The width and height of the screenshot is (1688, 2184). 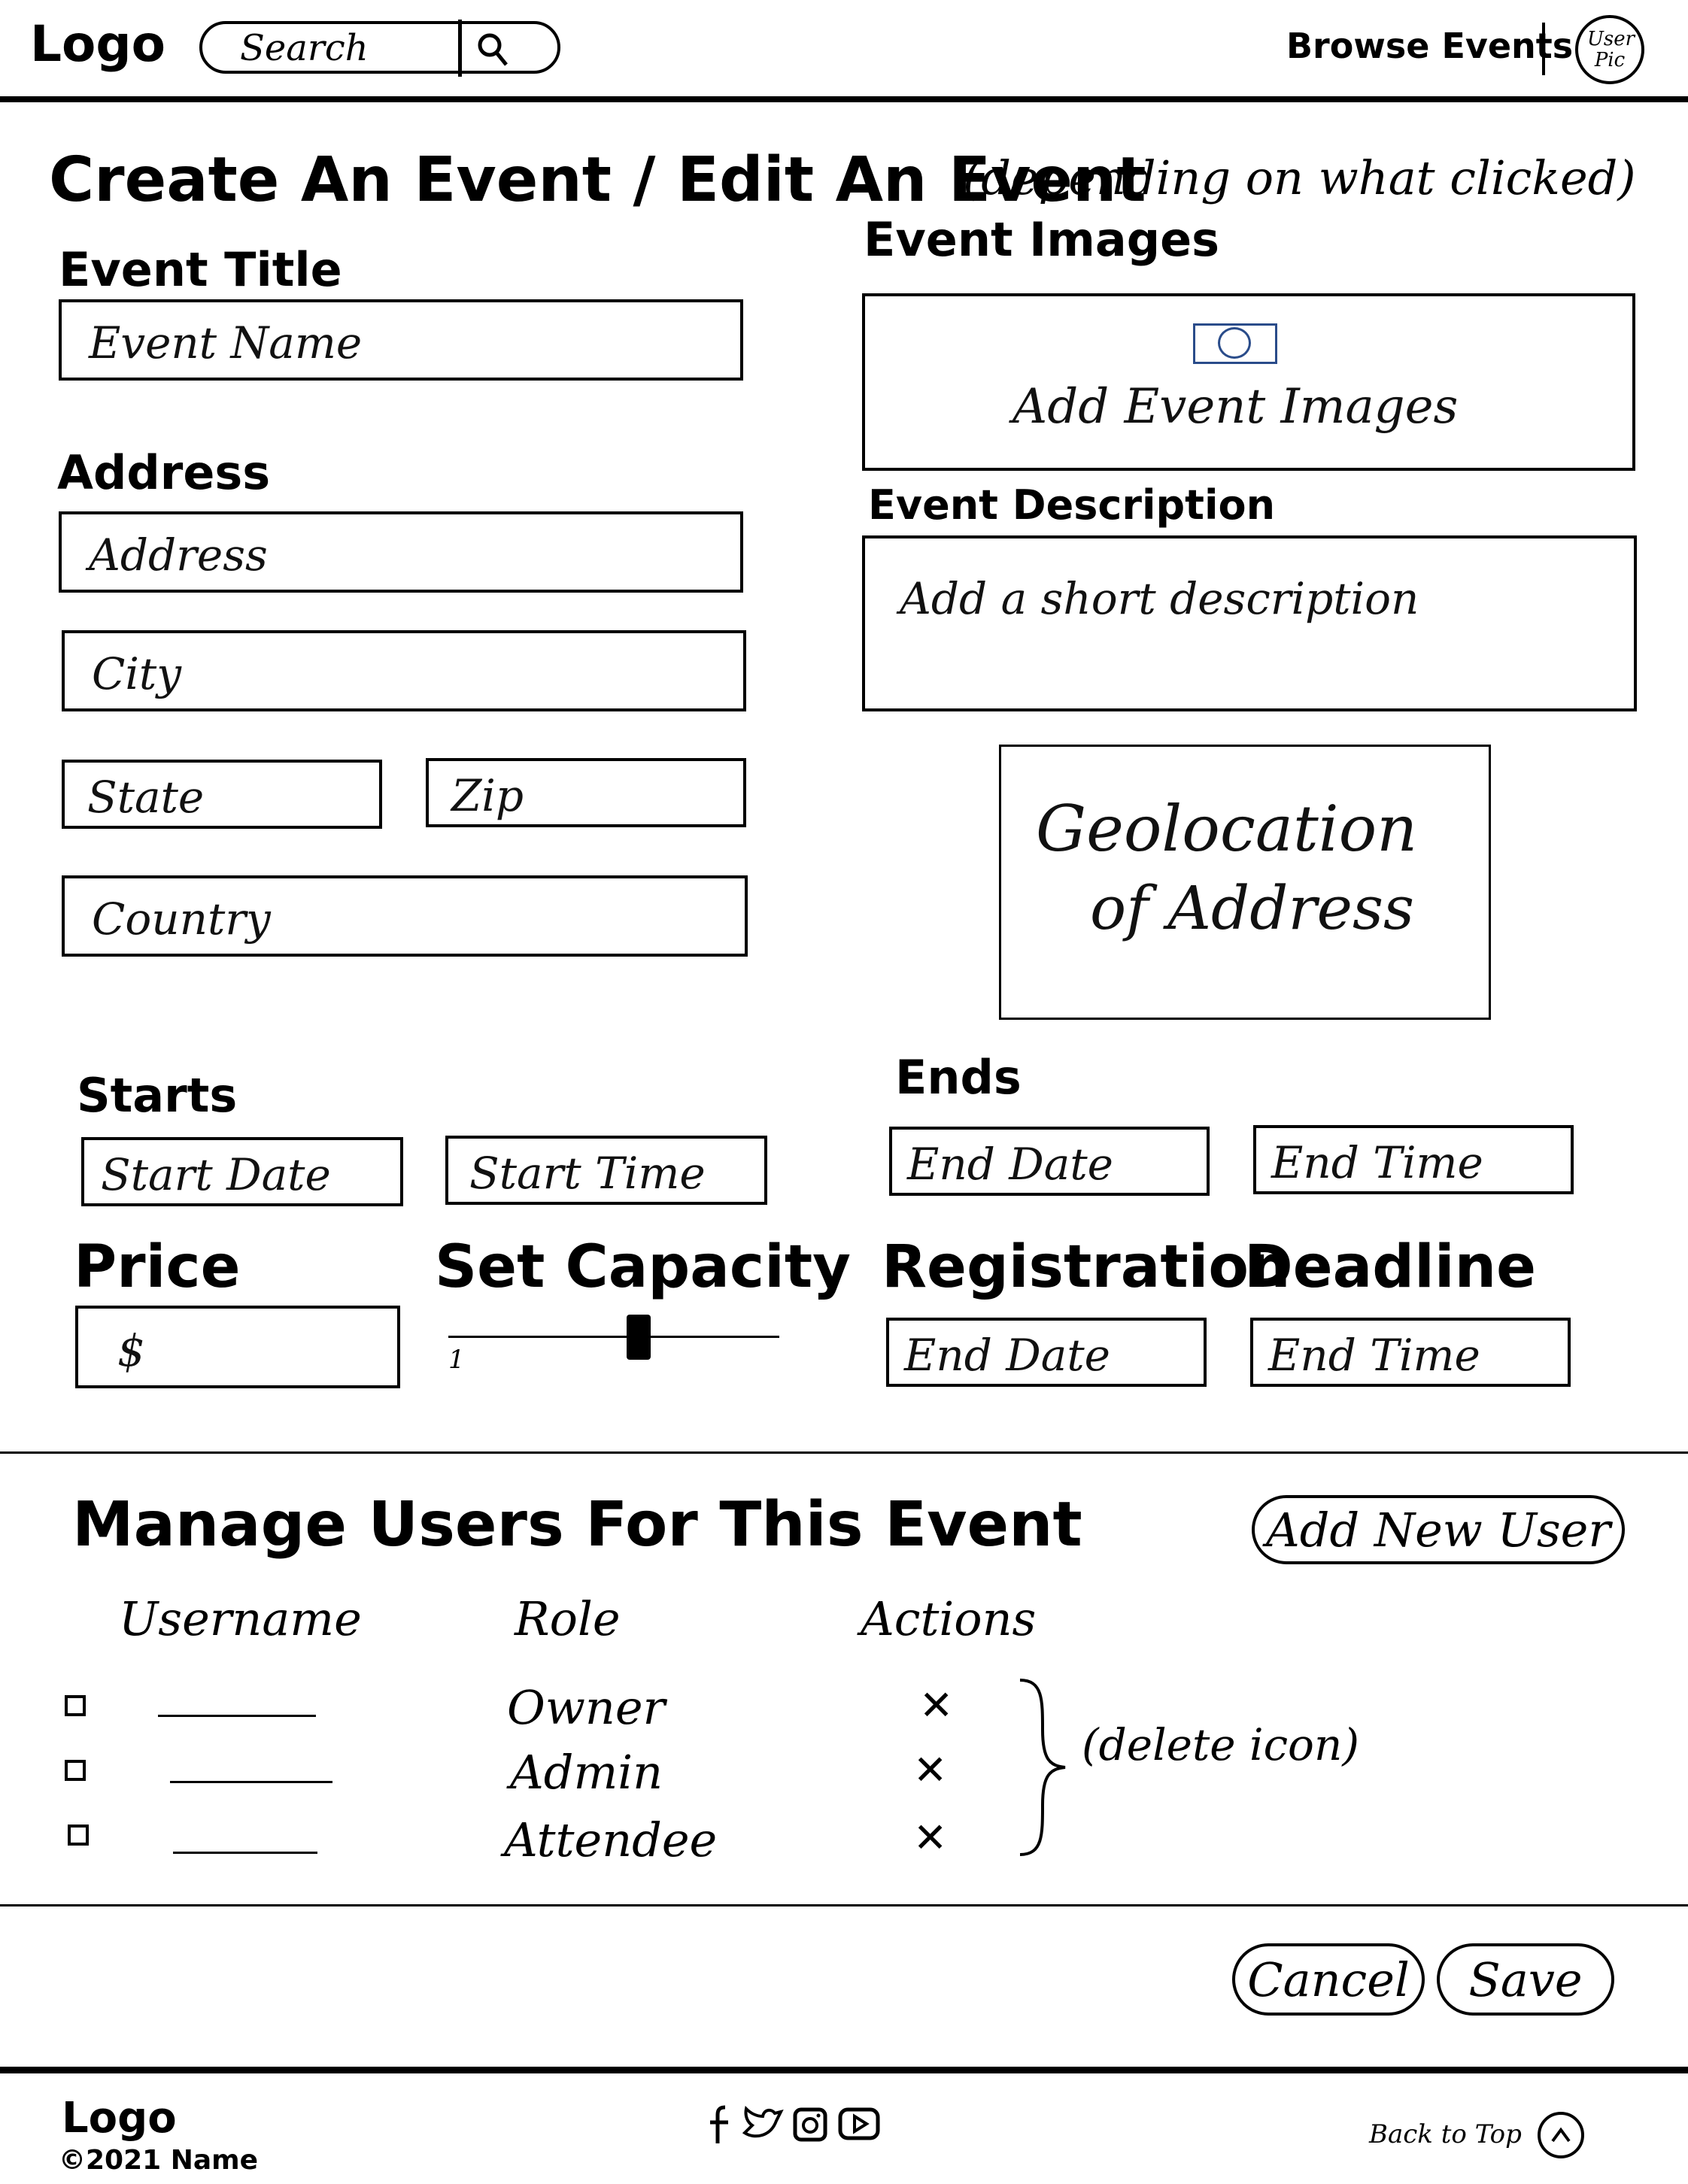 I want to click on description-field: Add a short description, so click(x=1249, y=623).